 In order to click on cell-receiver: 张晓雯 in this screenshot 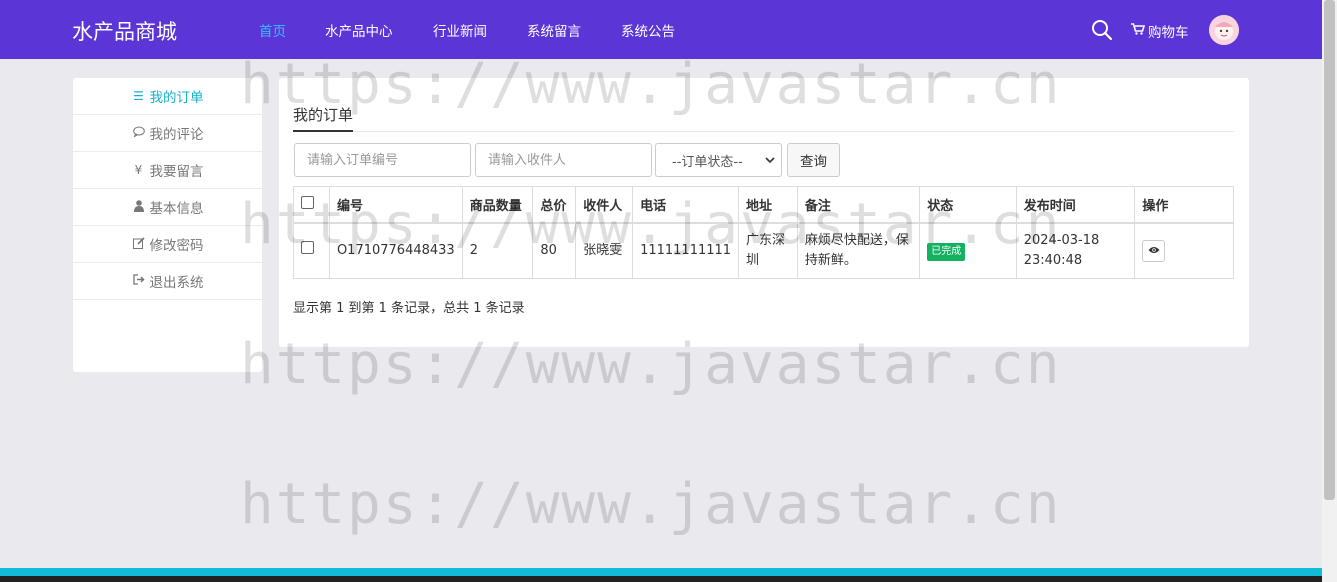, I will do `click(604, 250)`.